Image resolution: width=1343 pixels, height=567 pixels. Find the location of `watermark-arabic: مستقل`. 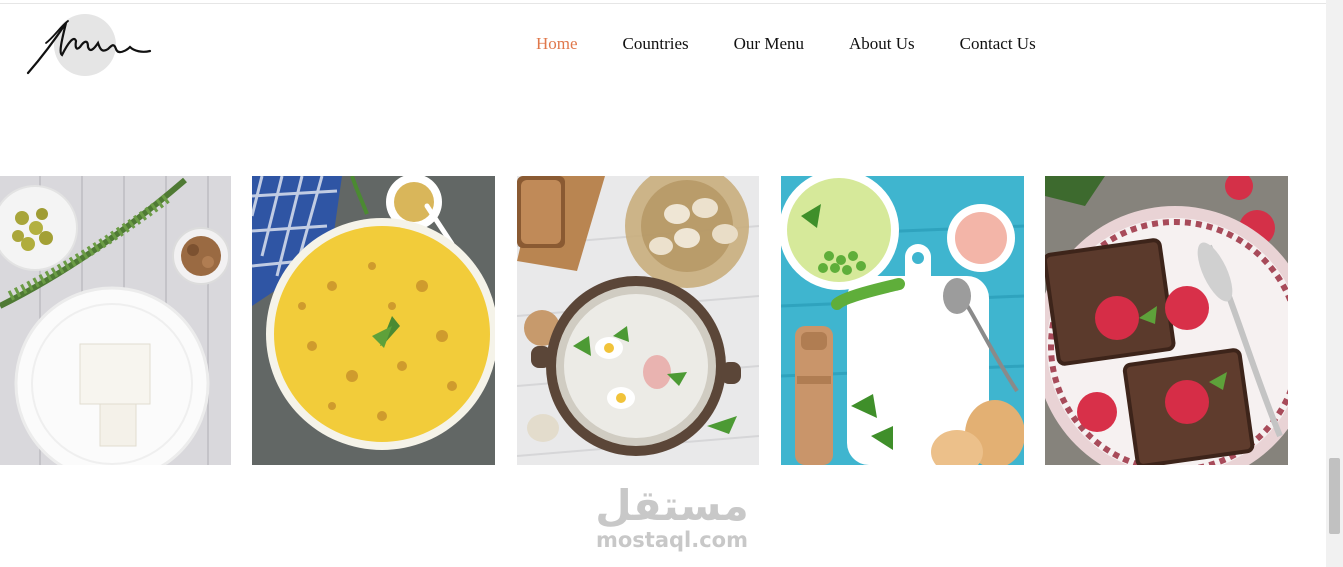

watermark-arabic: مستقل is located at coordinates (672, 505).